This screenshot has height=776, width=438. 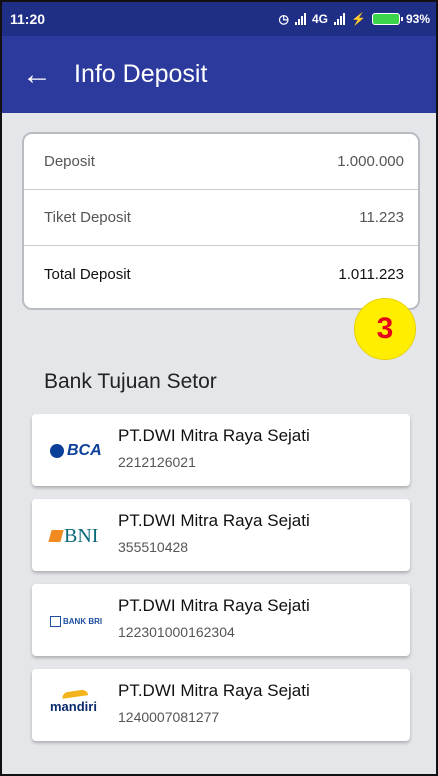 What do you see at coordinates (370, 161) in the screenshot?
I see `summary-value: 1.000.000` at bounding box center [370, 161].